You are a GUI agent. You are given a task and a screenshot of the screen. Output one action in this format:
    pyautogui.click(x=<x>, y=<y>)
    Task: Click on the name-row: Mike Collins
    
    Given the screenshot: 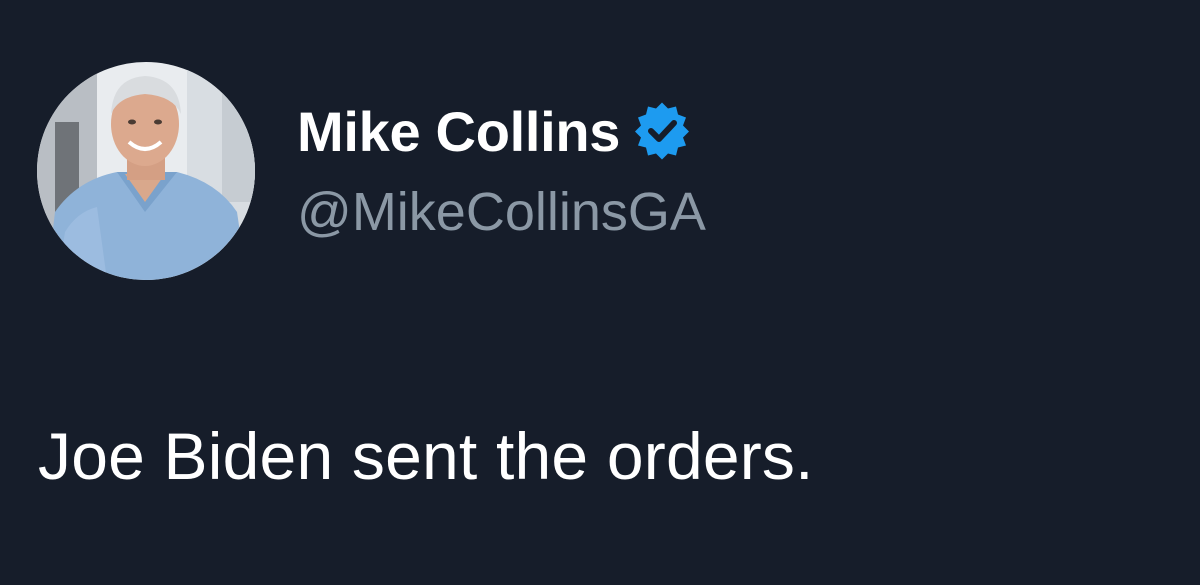 What is the action you would take?
    pyautogui.click(x=501, y=131)
    